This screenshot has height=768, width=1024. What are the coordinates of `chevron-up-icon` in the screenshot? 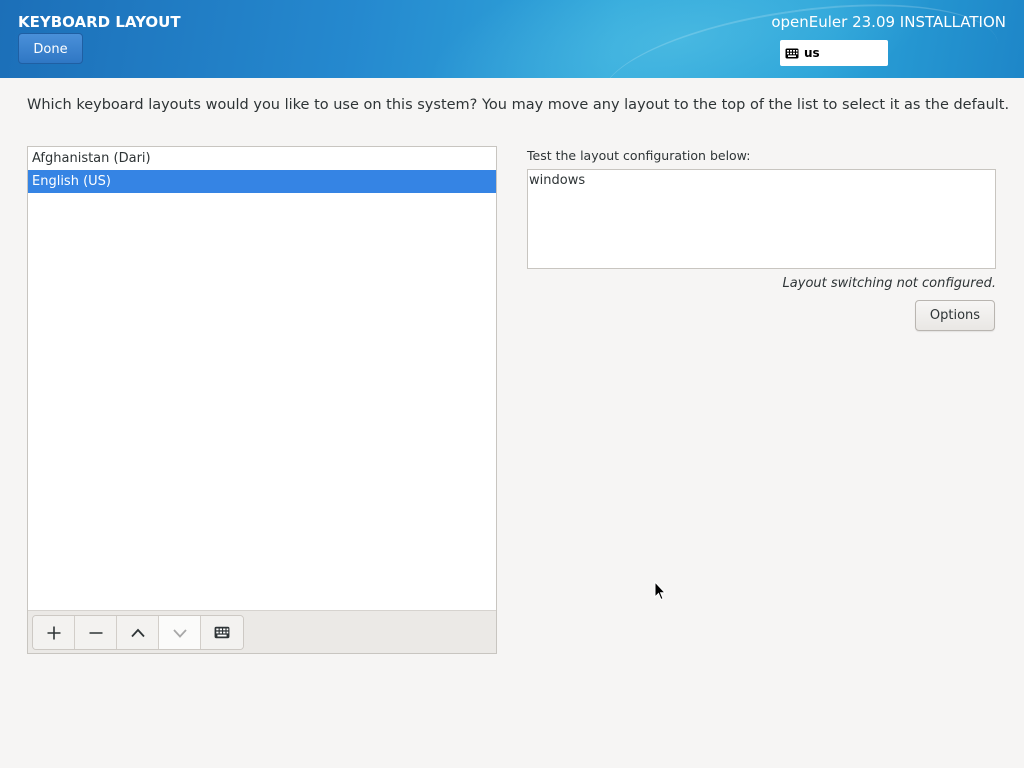 It's located at (137, 632).